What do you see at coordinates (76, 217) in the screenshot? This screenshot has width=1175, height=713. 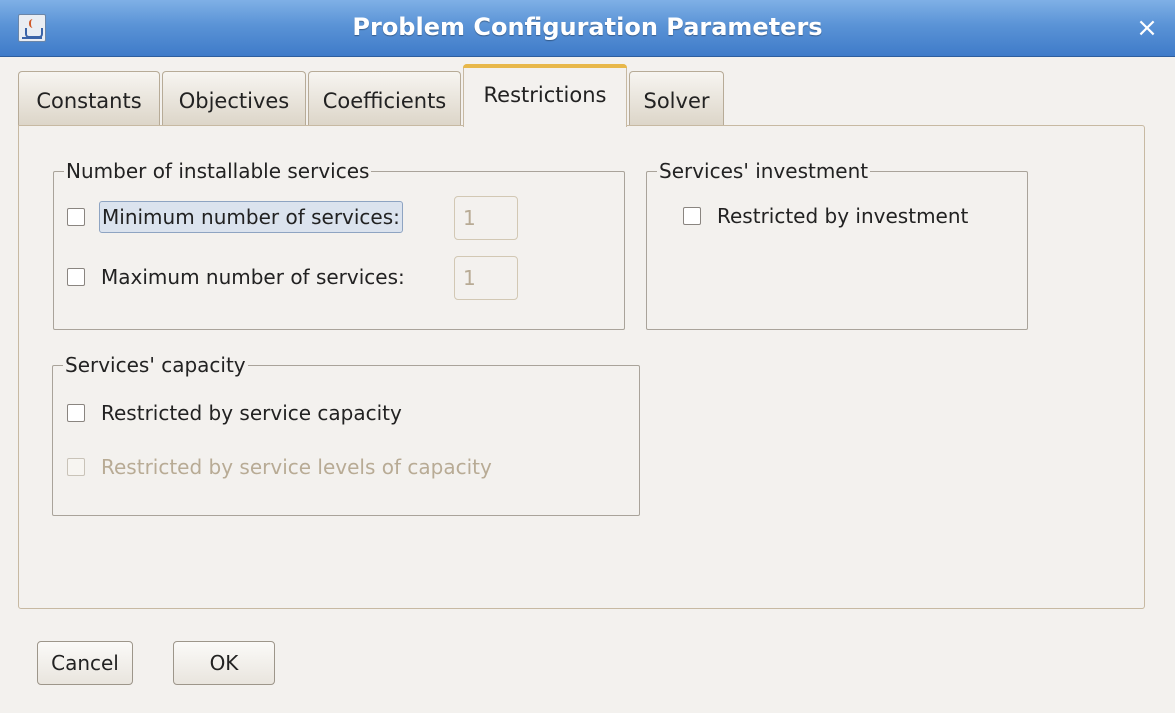 I see `min-services-checkbox` at bounding box center [76, 217].